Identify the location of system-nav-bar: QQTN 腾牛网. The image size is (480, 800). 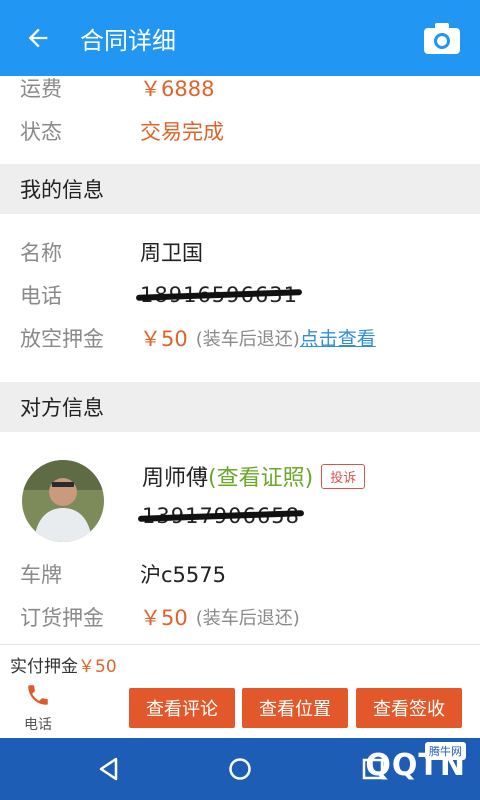
(240, 769).